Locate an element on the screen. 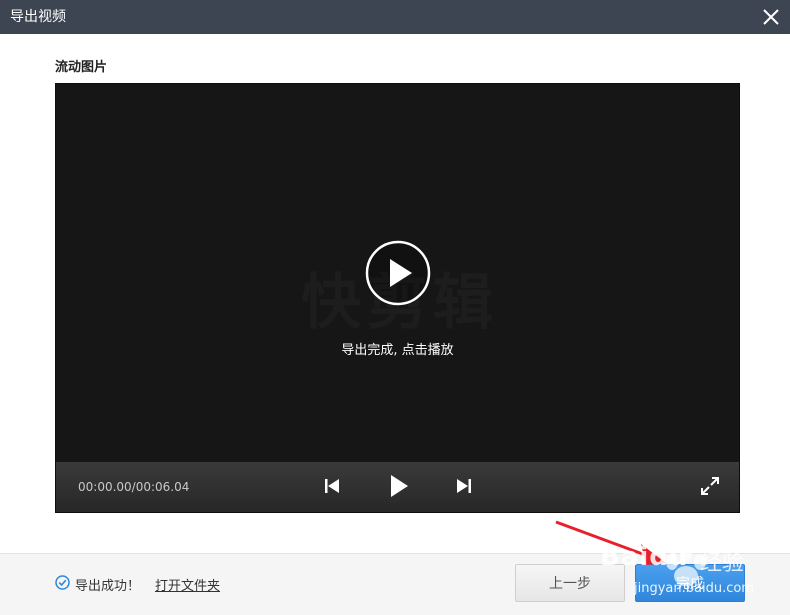 Image resolution: width=790 pixels, height=615 pixels. check-circle-icon is located at coordinates (62, 582).